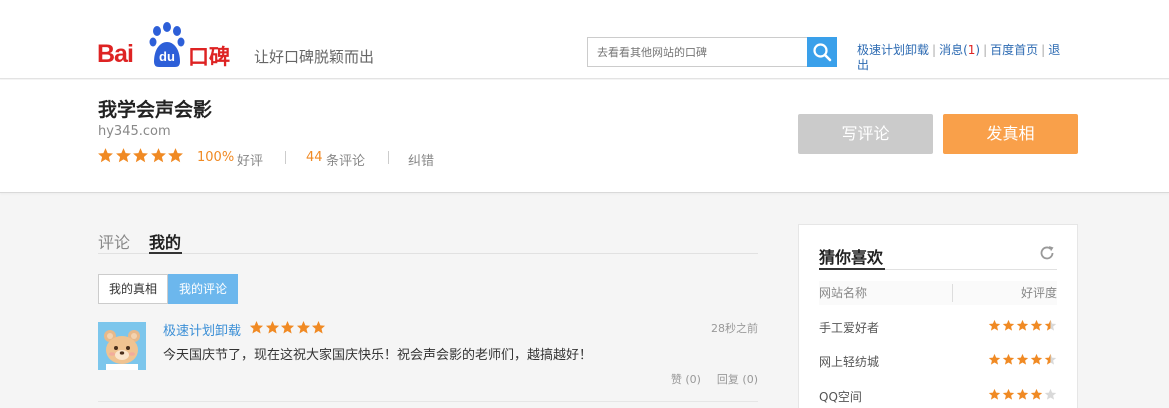 This screenshot has width=1169, height=408. Describe the element at coordinates (938, 293) in the screenshot. I see `recommend-table-header: 网站名称 好评度` at that location.